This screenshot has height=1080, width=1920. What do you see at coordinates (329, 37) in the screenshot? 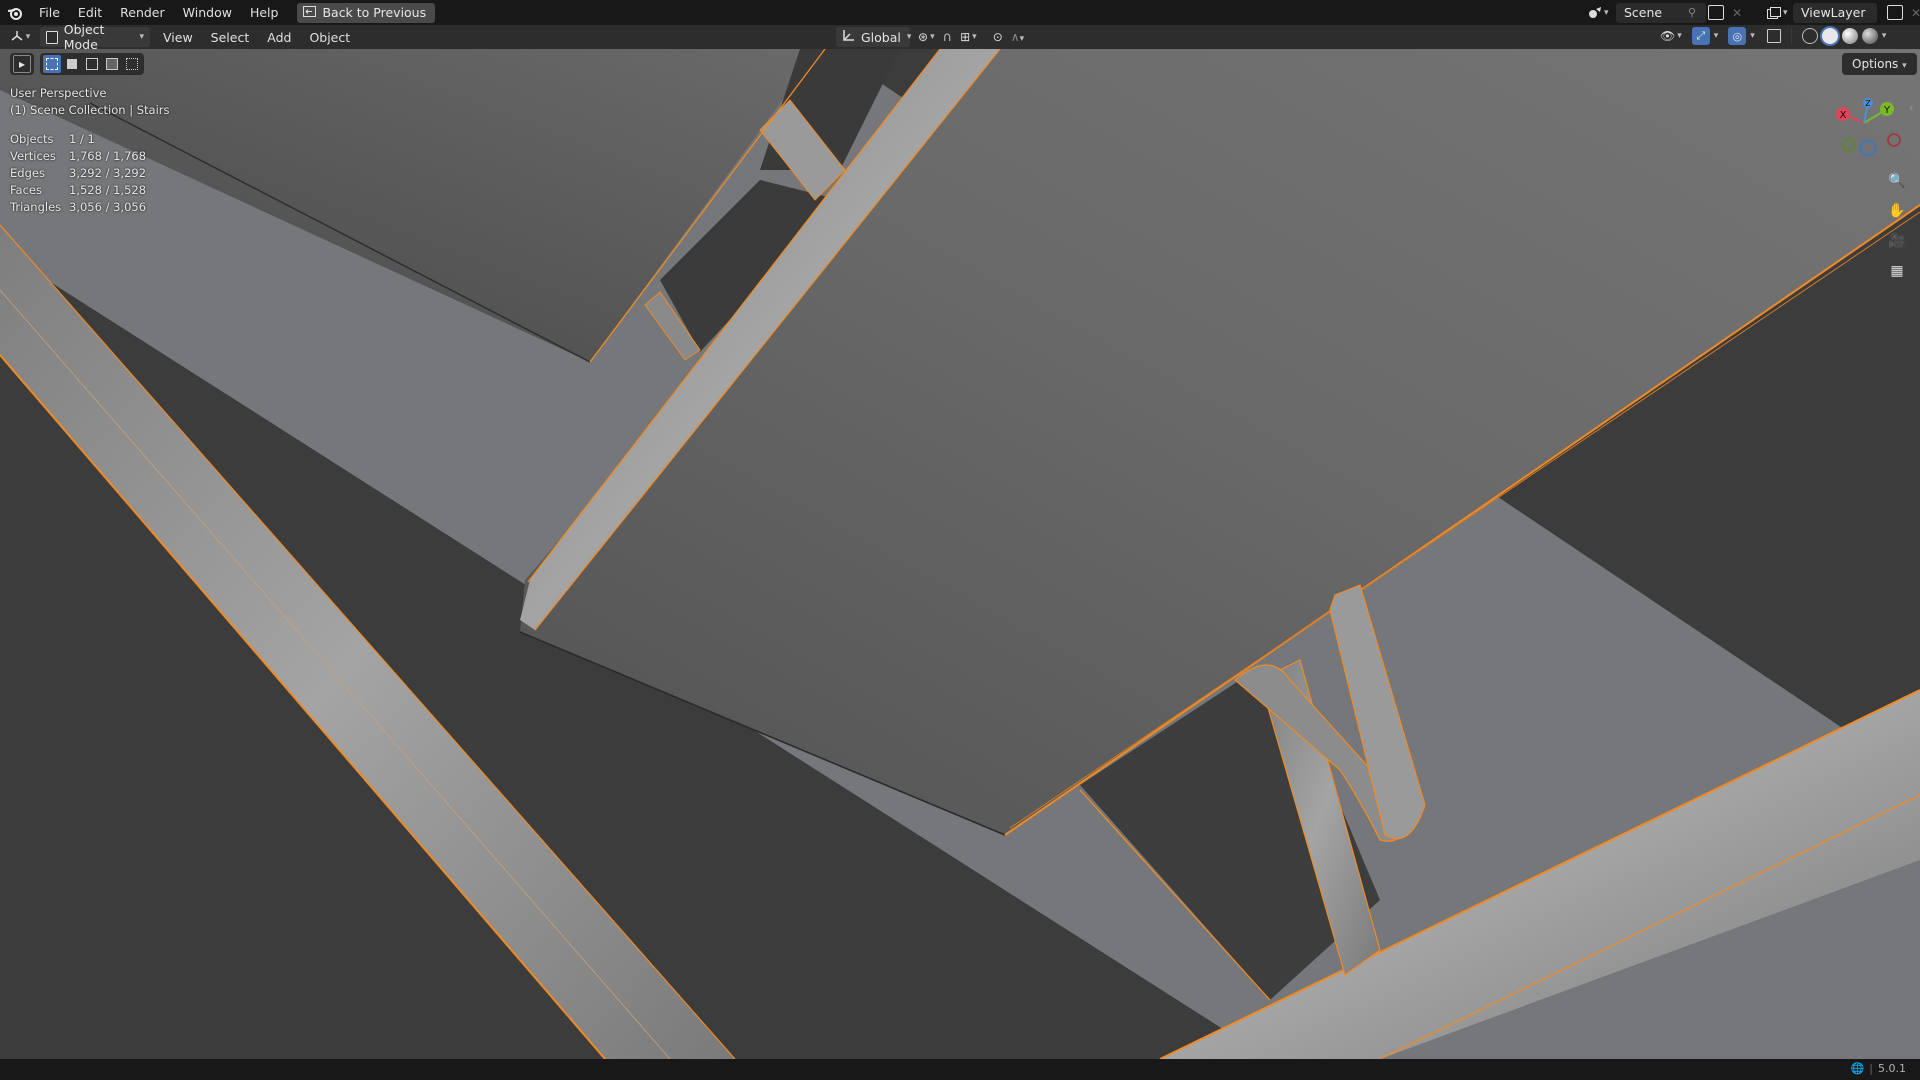
I see `header-menu-object: Object` at bounding box center [329, 37].